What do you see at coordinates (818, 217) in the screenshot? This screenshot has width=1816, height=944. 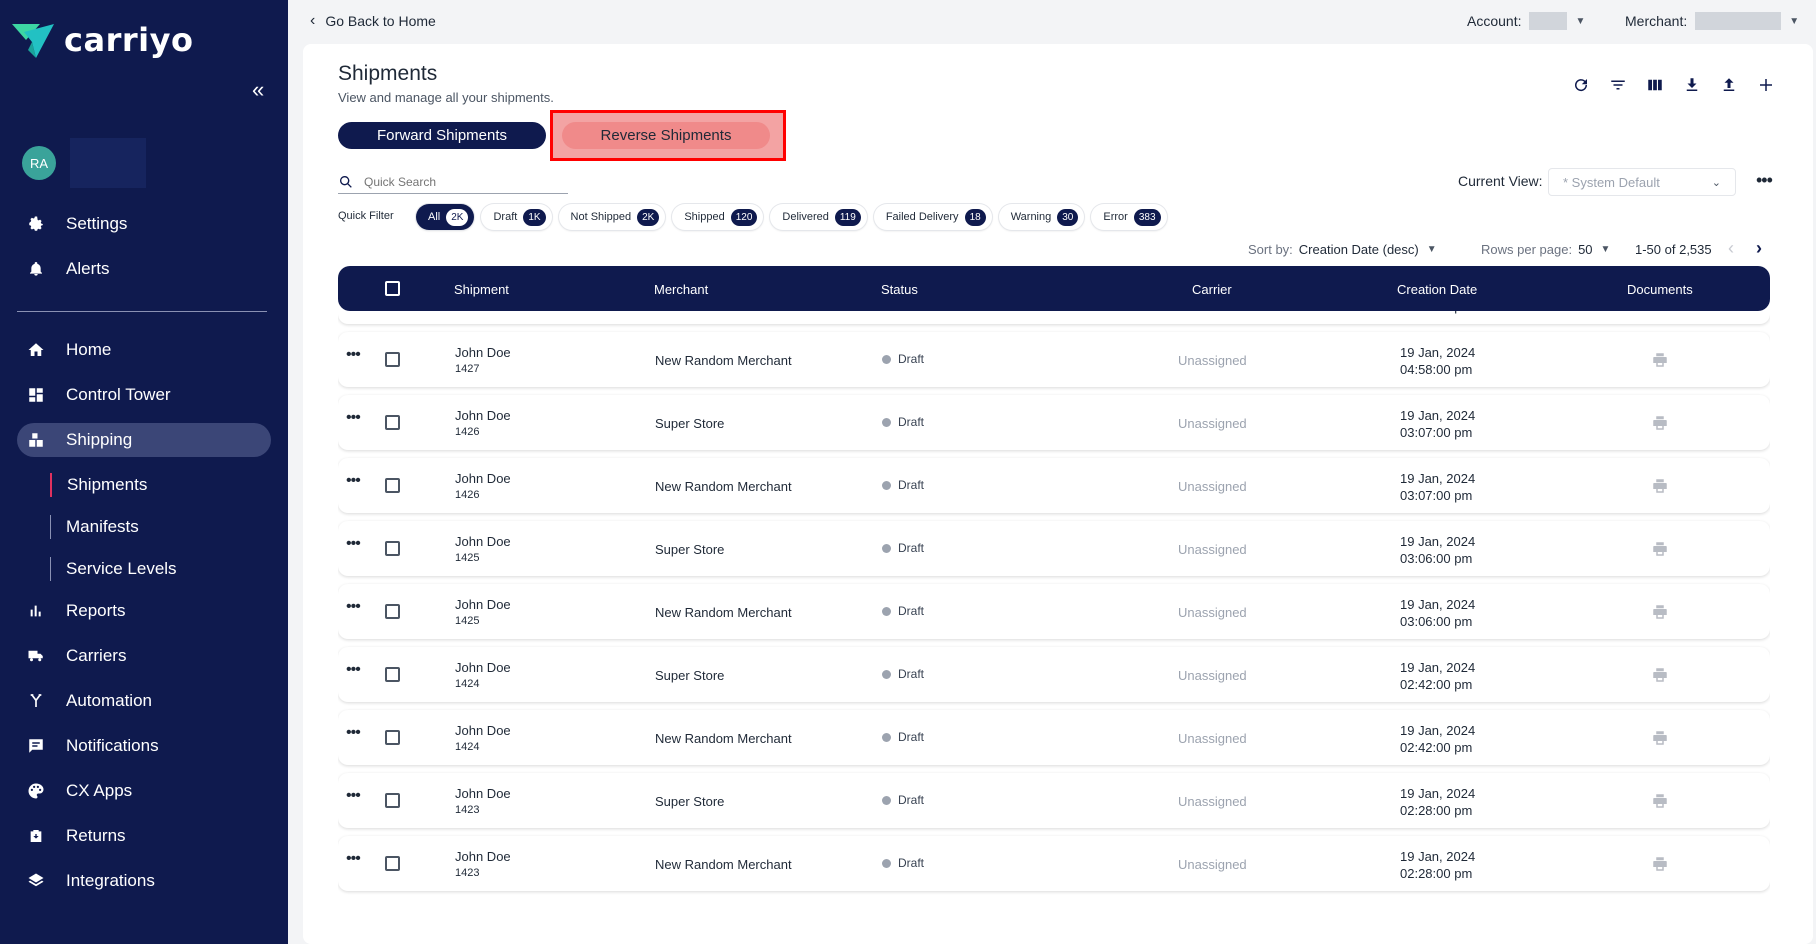 I see `filter-chip-delivered: Delivered 119` at bounding box center [818, 217].